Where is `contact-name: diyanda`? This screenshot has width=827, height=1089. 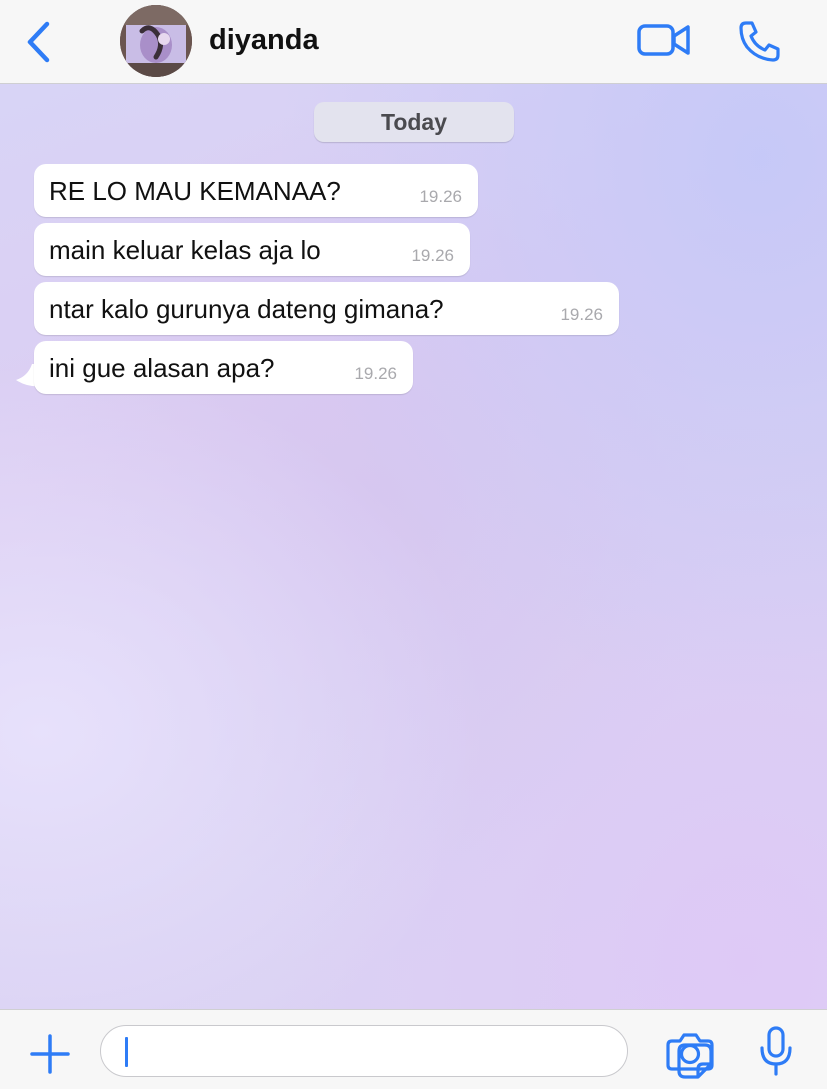
contact-name: diyanda is located at coordinates (264, 40).